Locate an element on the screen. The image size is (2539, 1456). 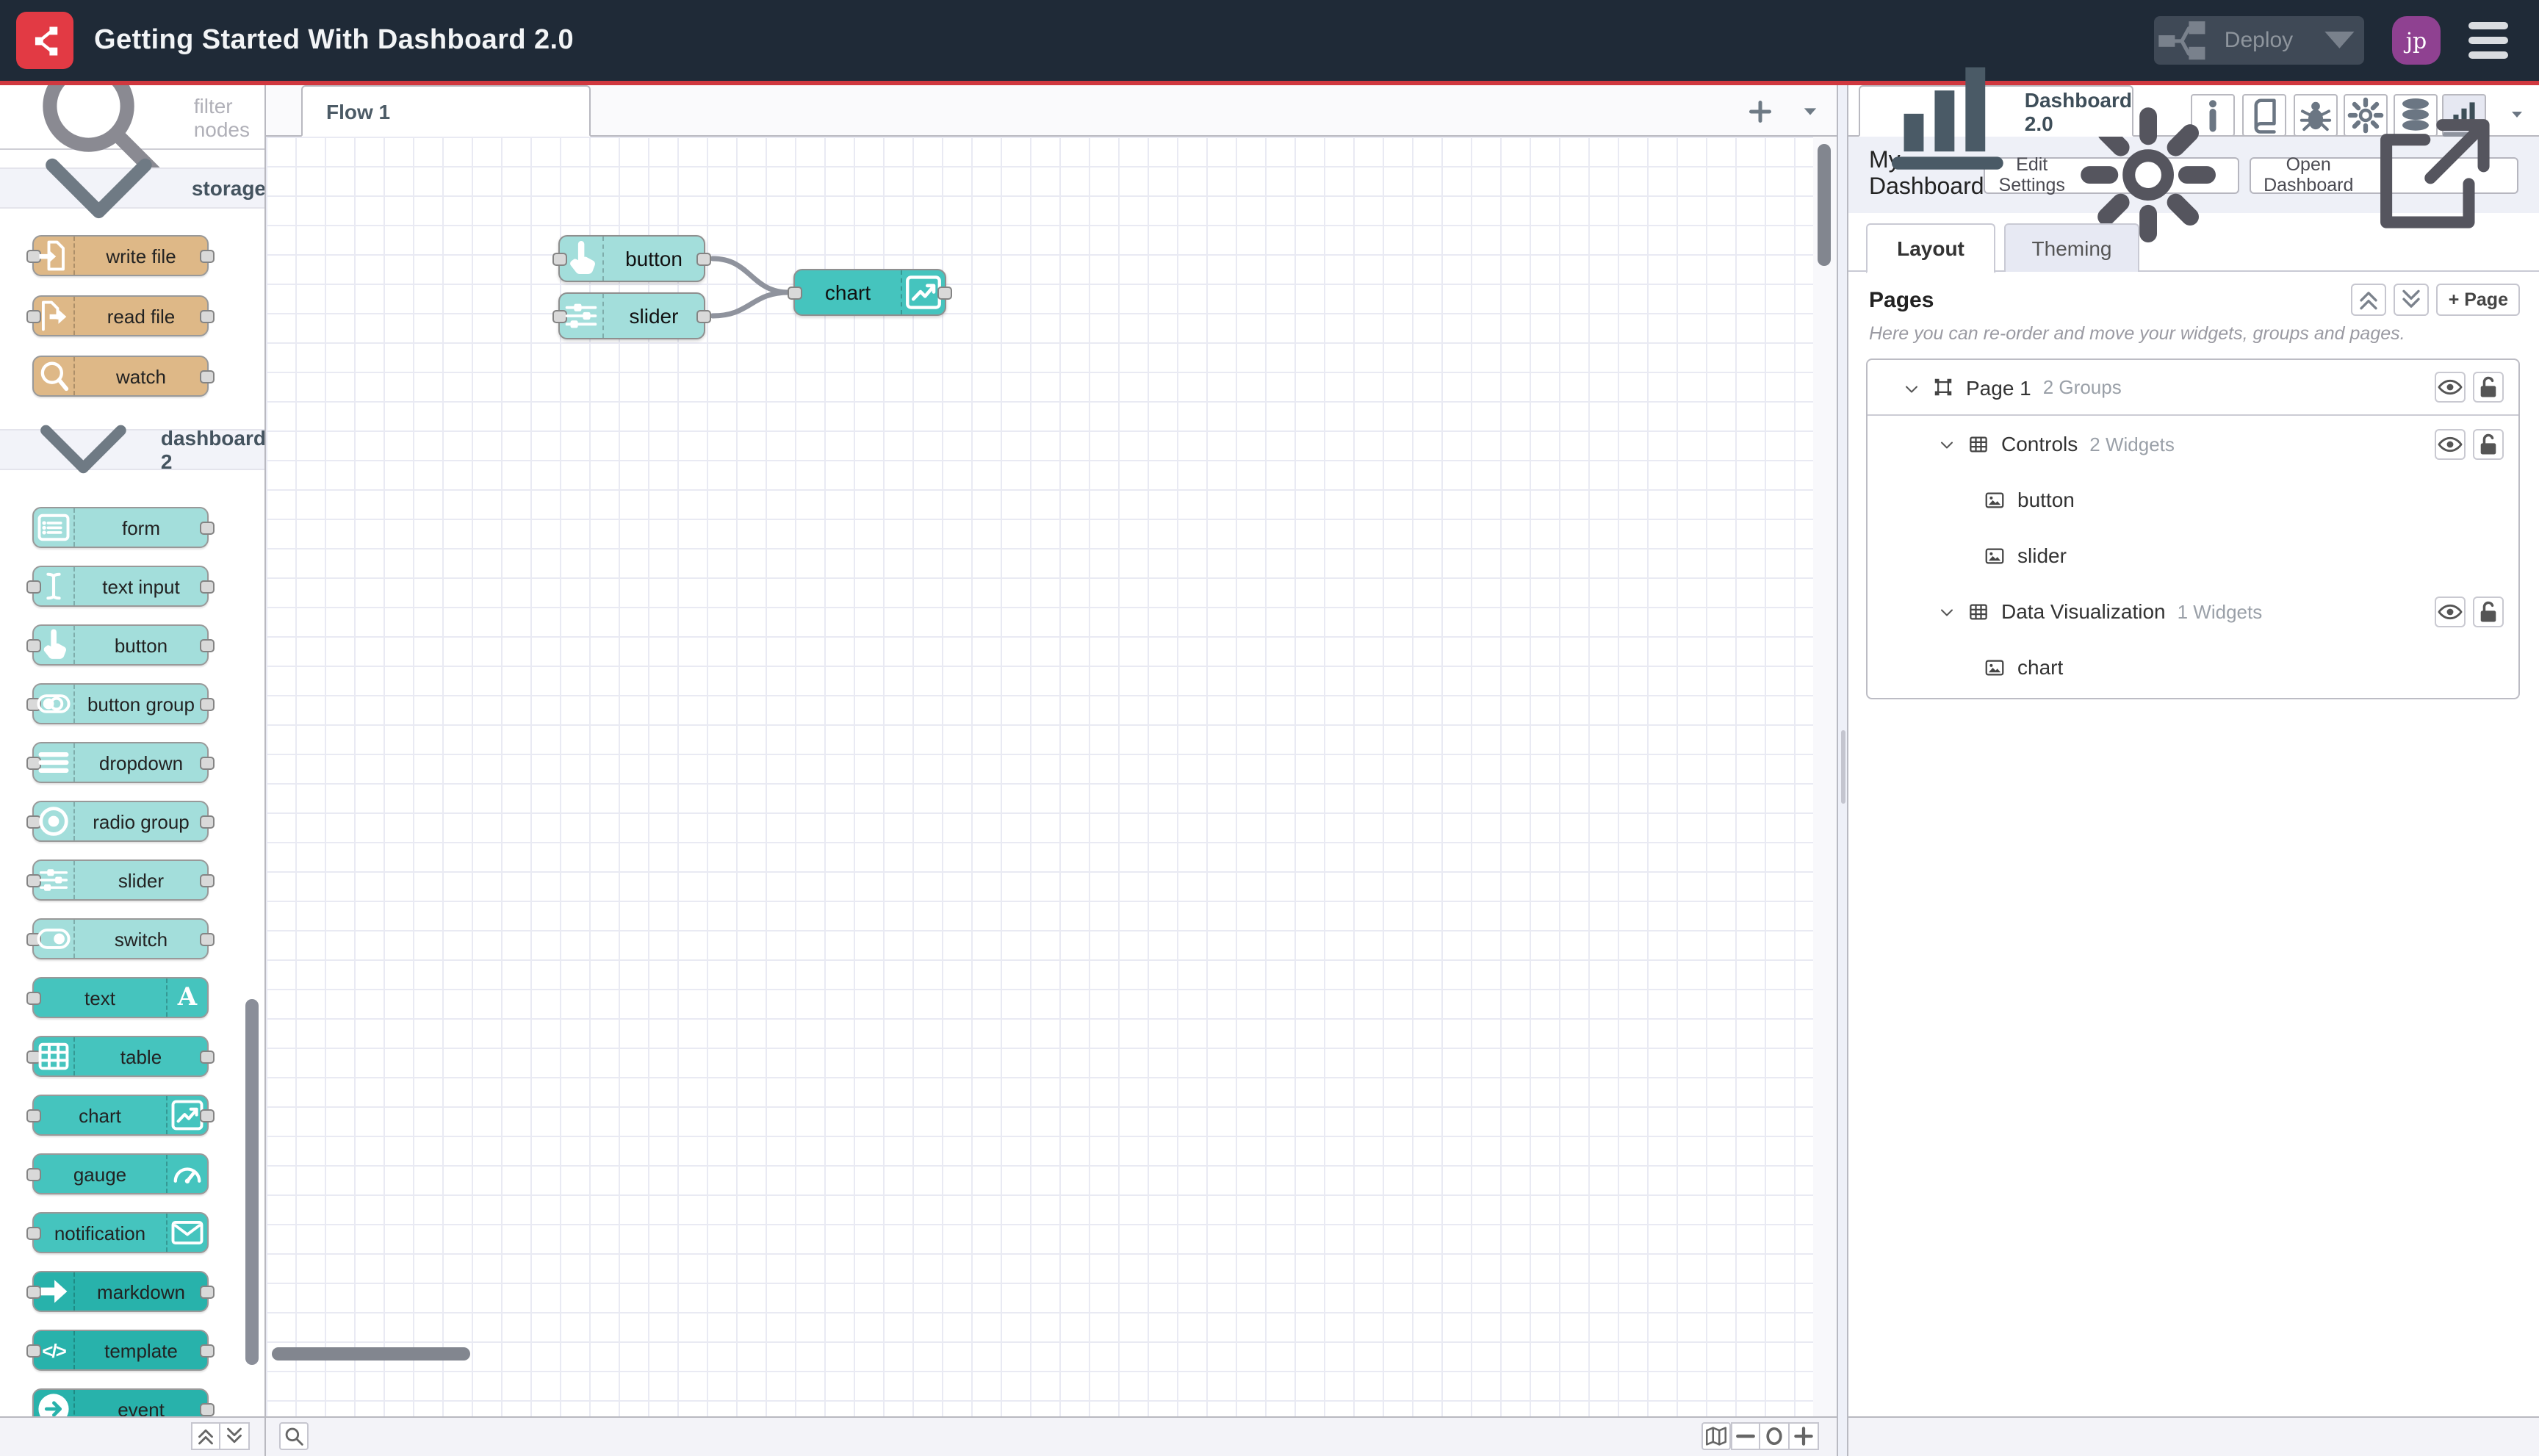
expand-all-button is located at coordinates (235, 1436).